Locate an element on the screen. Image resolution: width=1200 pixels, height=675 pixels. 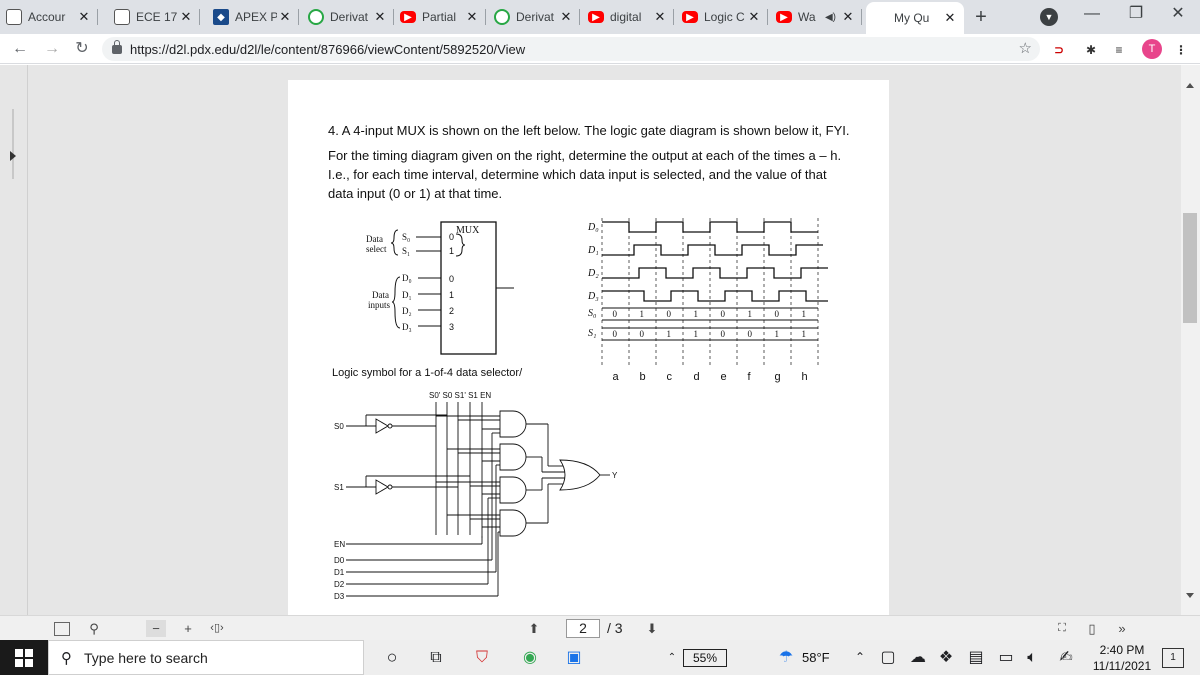
time-label: a is located at coordinates (616, 377).